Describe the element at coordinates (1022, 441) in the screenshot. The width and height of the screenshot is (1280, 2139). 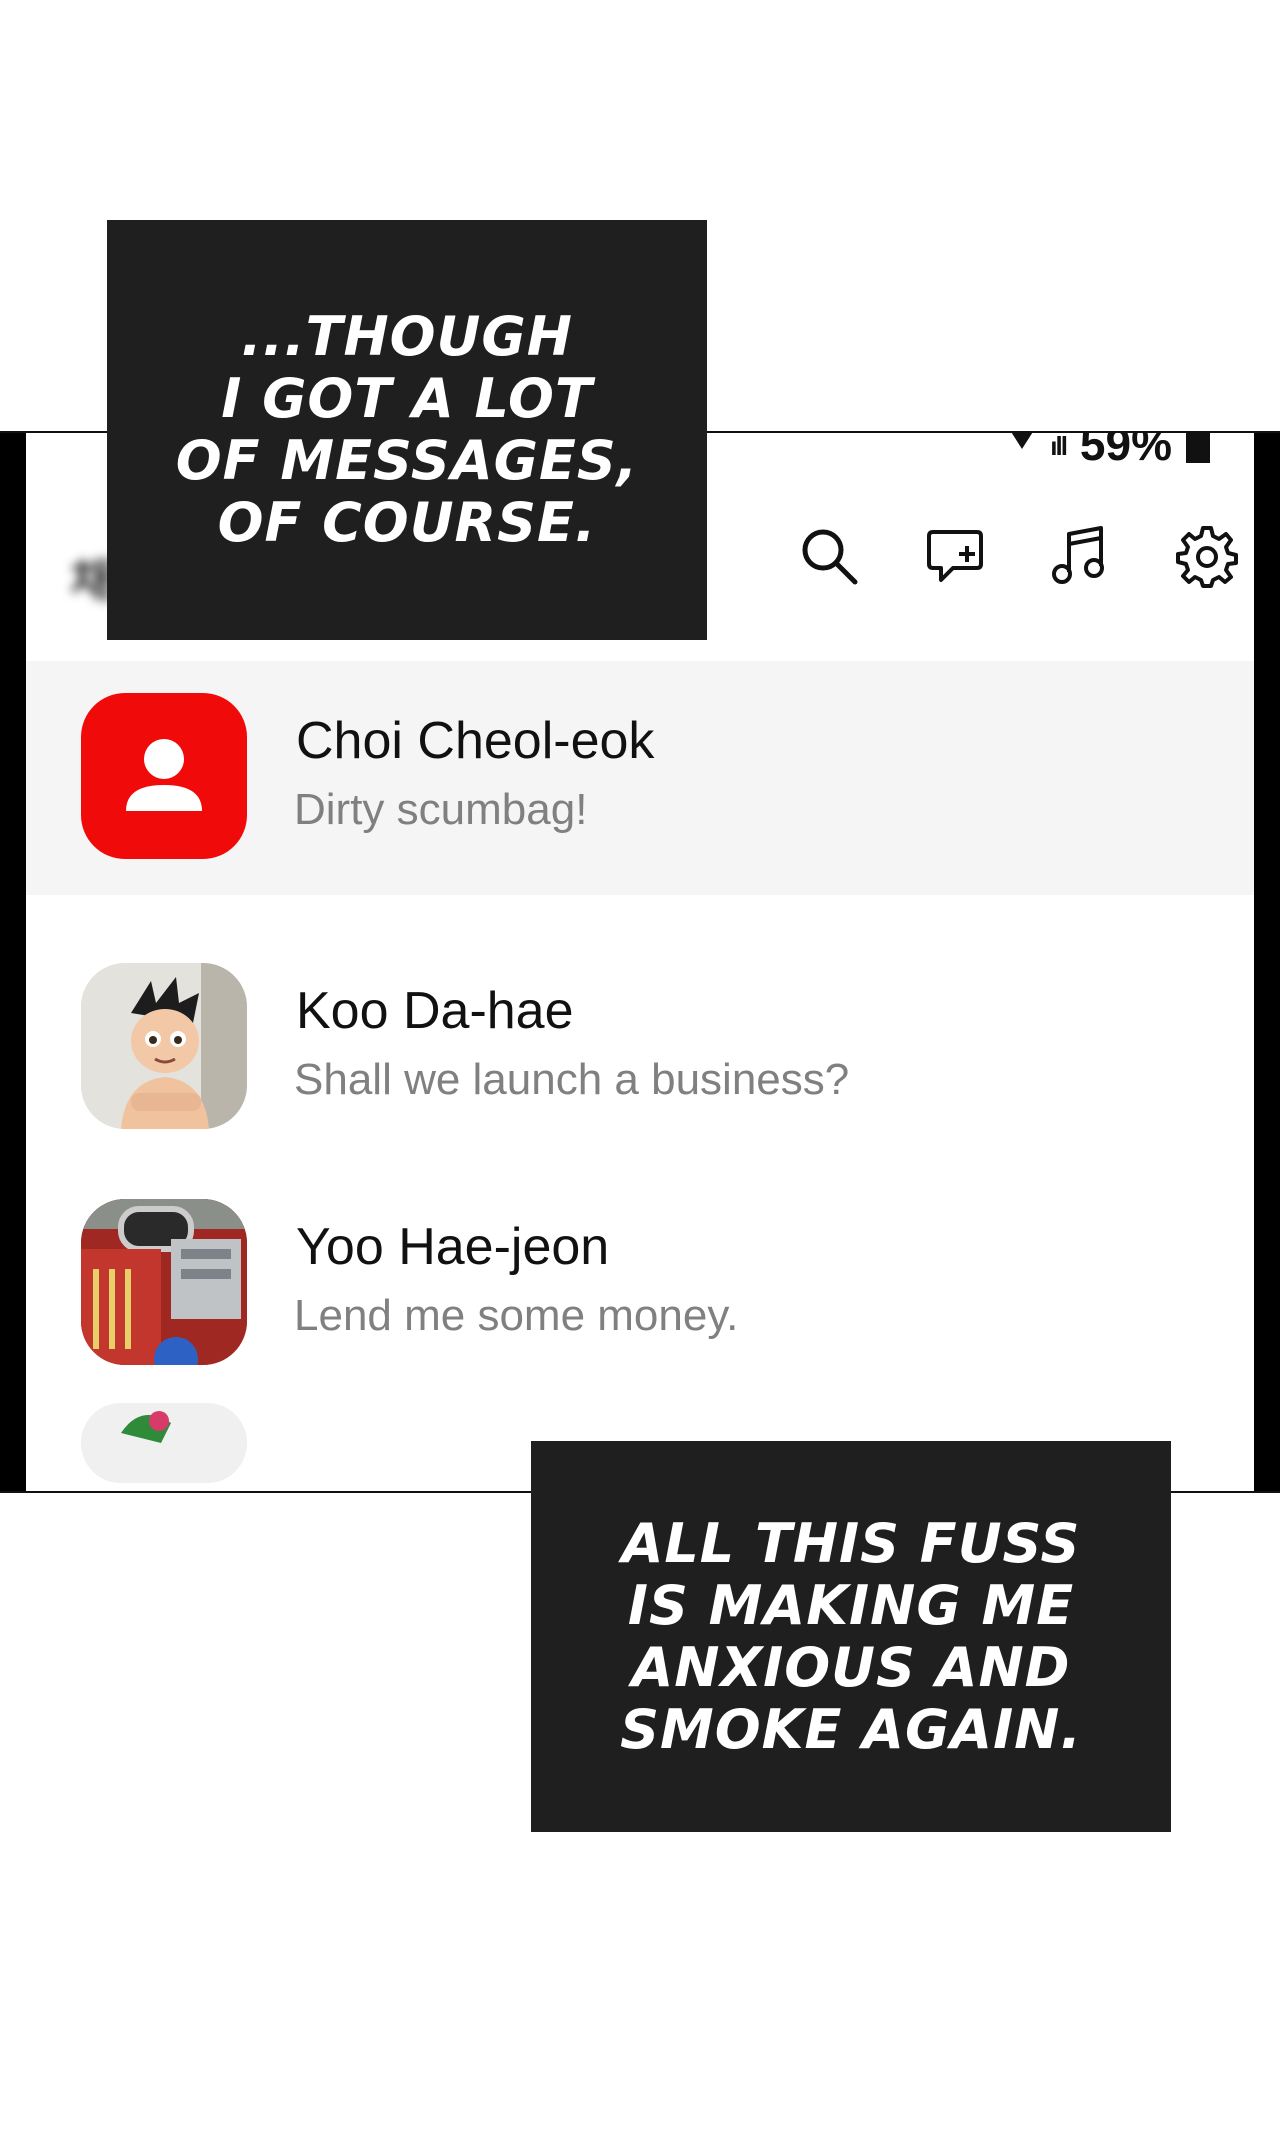
I see `wifi-icon` at that location.